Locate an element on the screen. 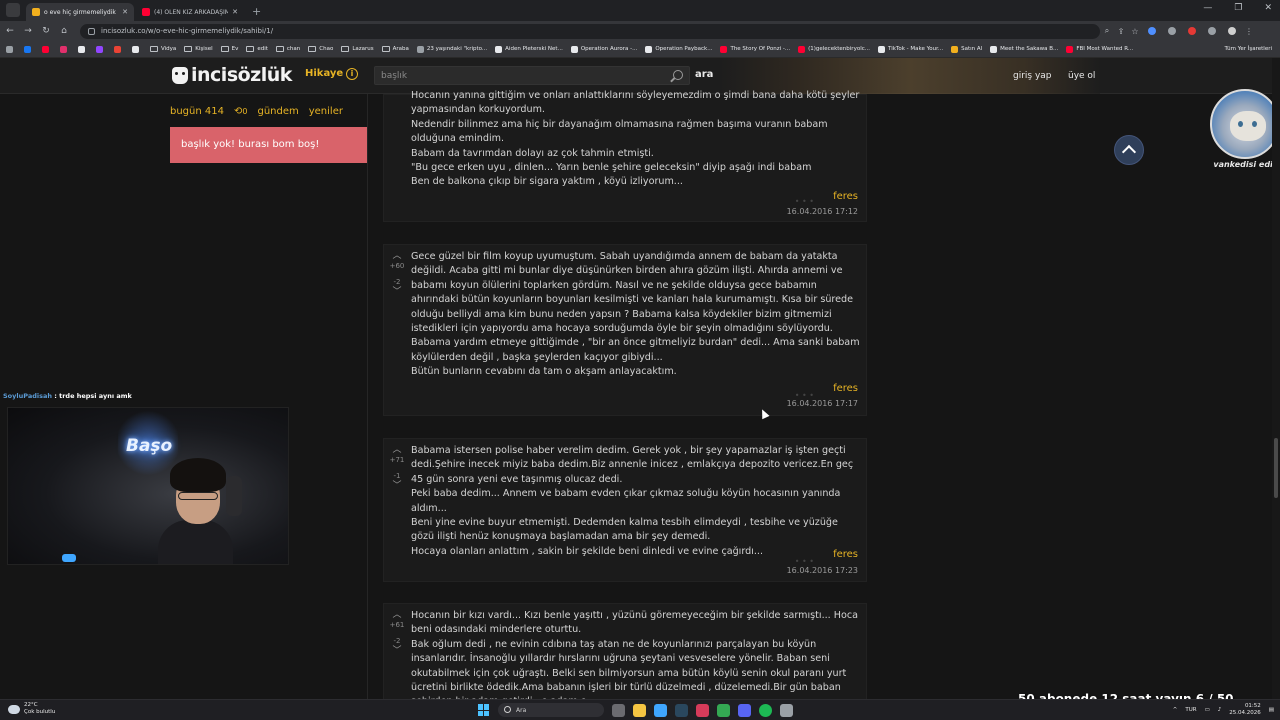  bookmark-folder: Araba is located at coordinates (395, 49).